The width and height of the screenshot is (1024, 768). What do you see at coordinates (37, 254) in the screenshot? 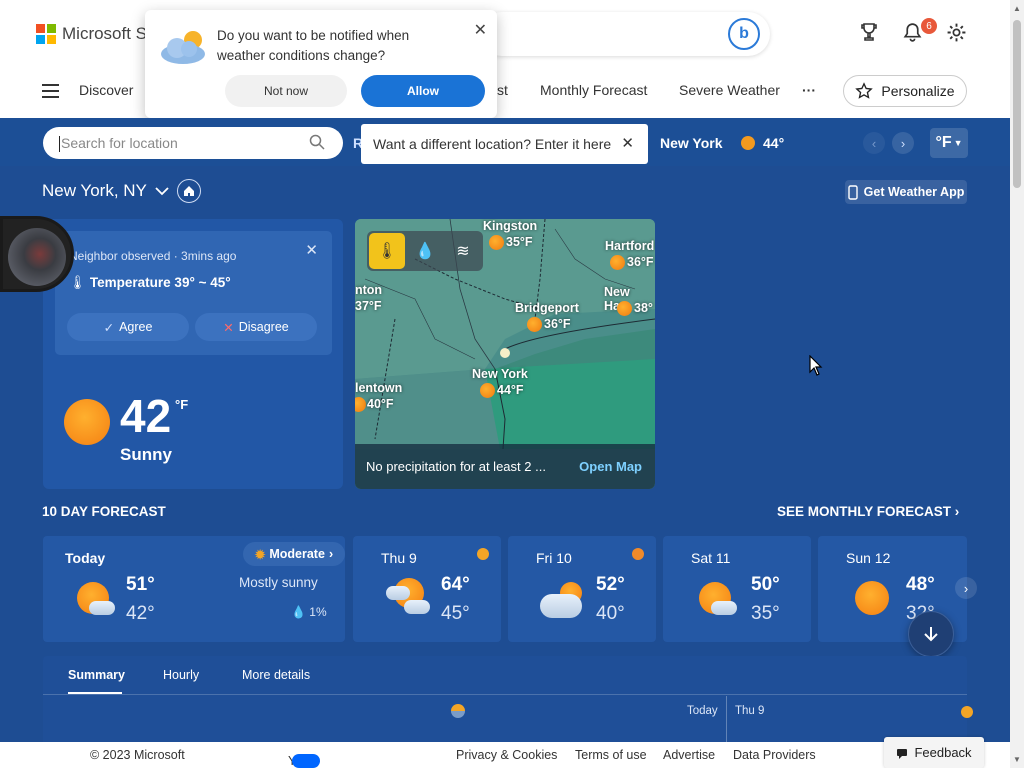
I see `avatar` at bounding box center [37, 254].